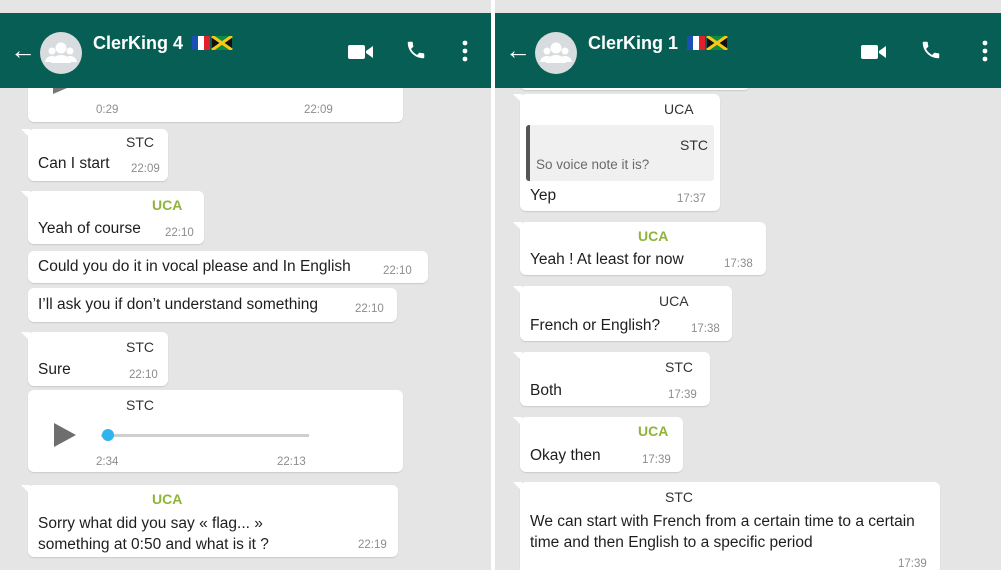  What do you see at coordinates (691, 199) in the screenshot?
I see `message-time: 17:37` at bounding box center [691, 199].